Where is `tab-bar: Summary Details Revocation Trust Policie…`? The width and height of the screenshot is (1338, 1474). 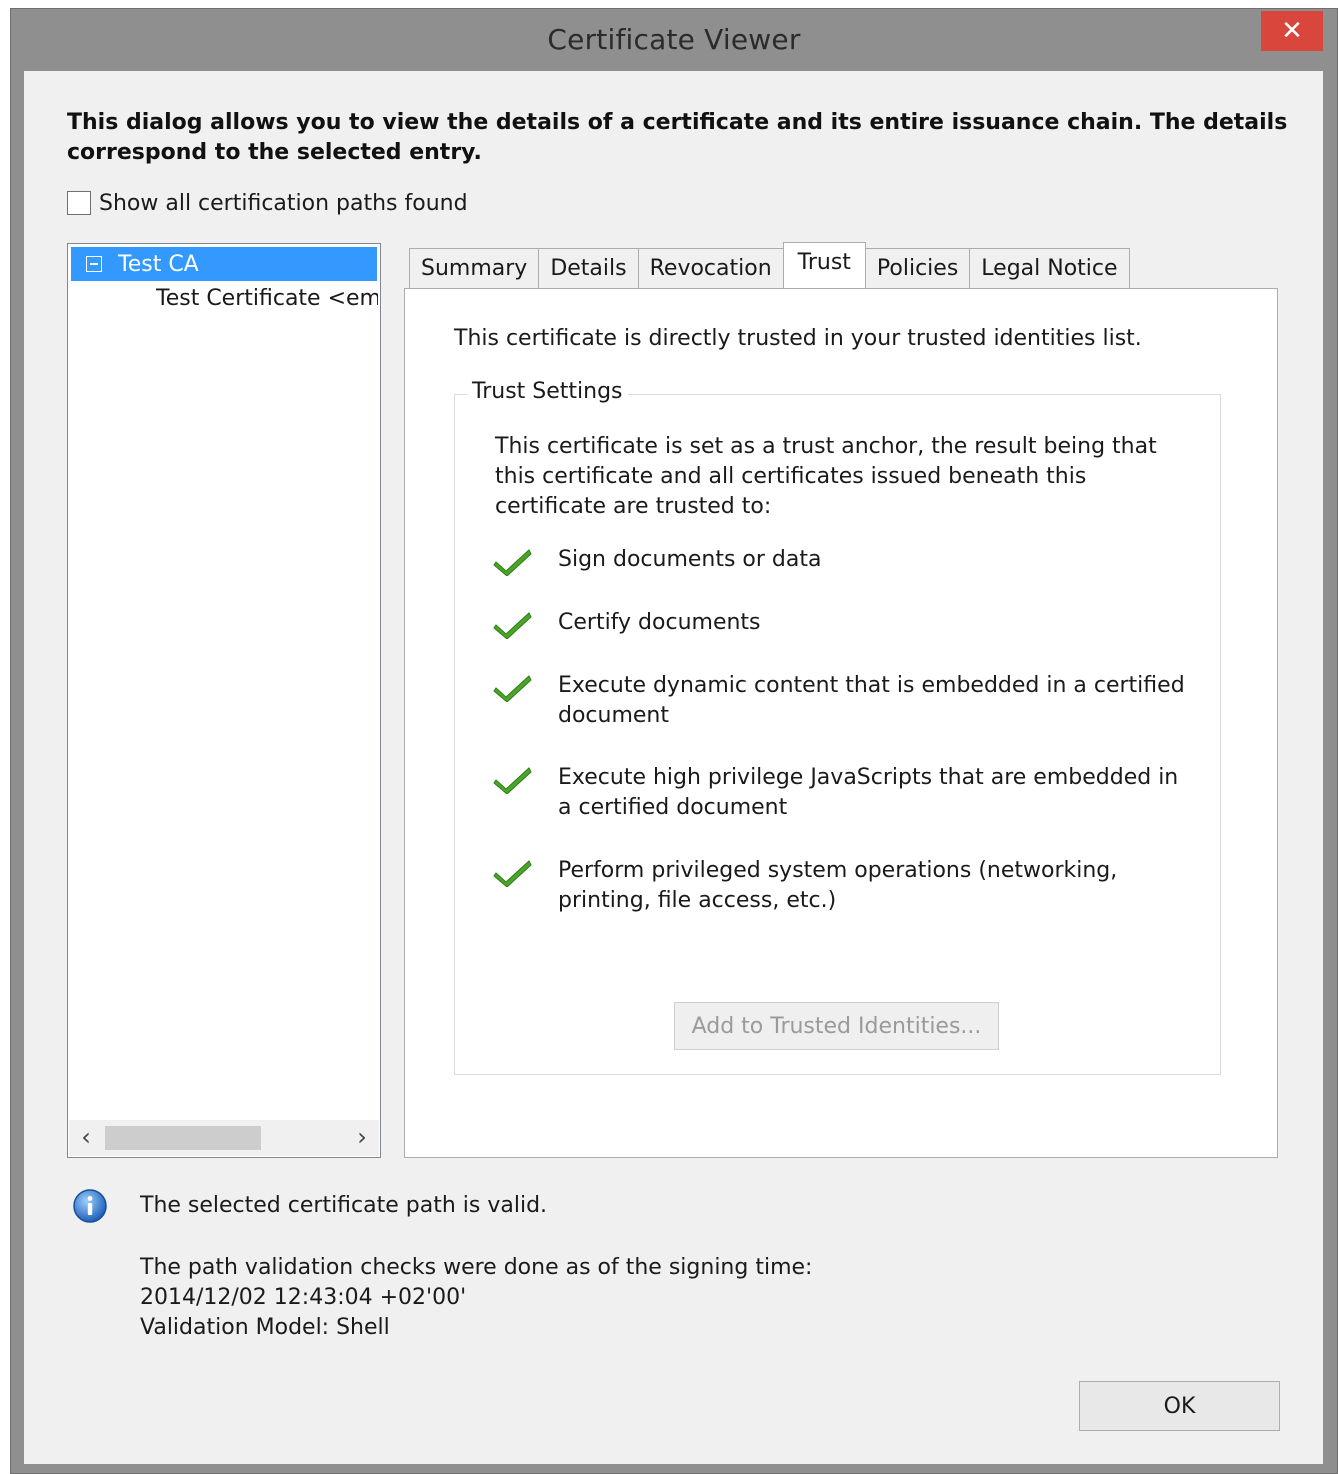
tab-bar: Summary Details Revocation Trust Policie… is located at coordinates (769, 265).